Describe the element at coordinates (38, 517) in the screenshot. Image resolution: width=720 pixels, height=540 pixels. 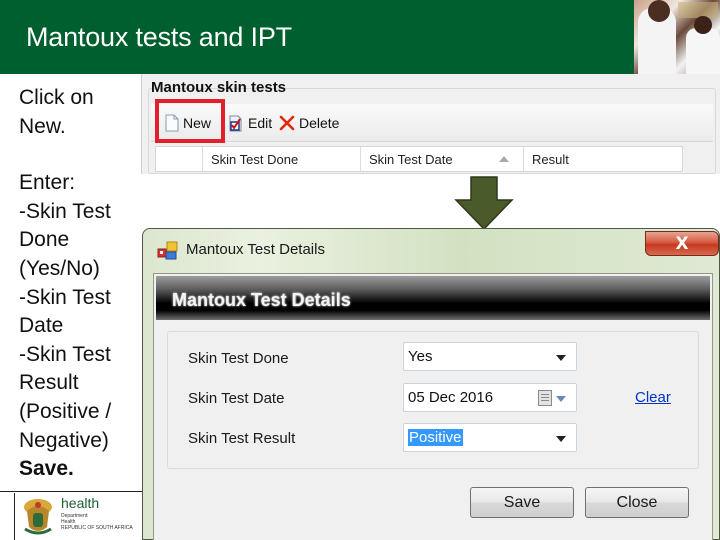
I see `coat-of-arms-icon` at that location.